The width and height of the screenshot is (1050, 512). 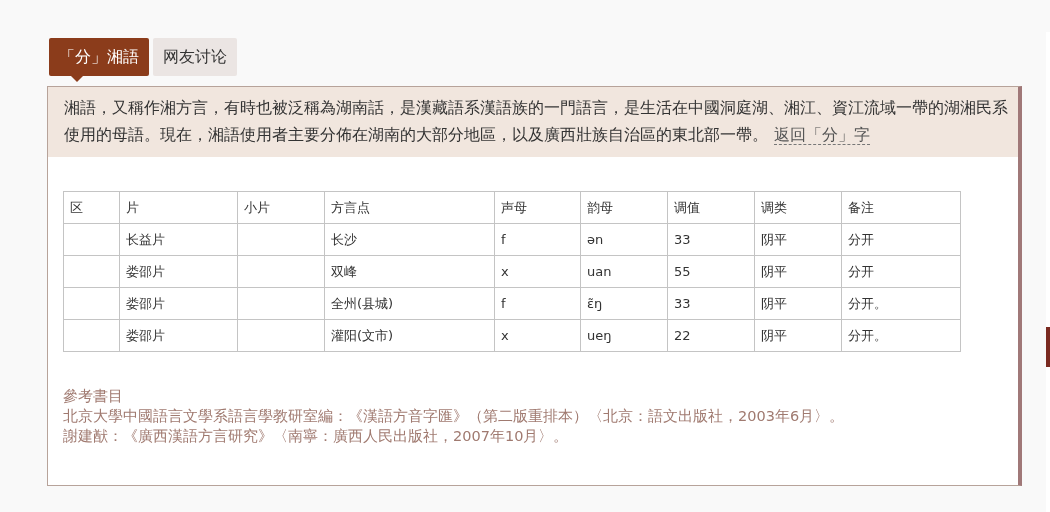 I want to click on tab: 网友讨论, so click(x=195, y=57).